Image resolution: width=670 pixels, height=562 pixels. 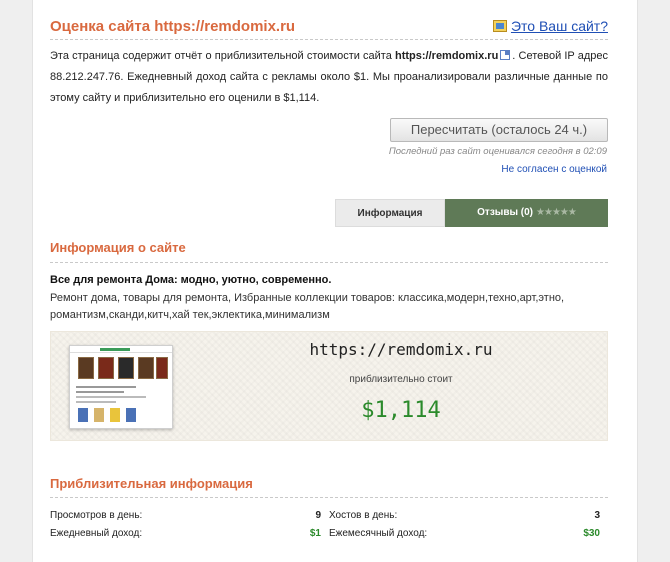 I want to click on views-per-day-label: Просмотров в день:, so click(x=96, y=515).